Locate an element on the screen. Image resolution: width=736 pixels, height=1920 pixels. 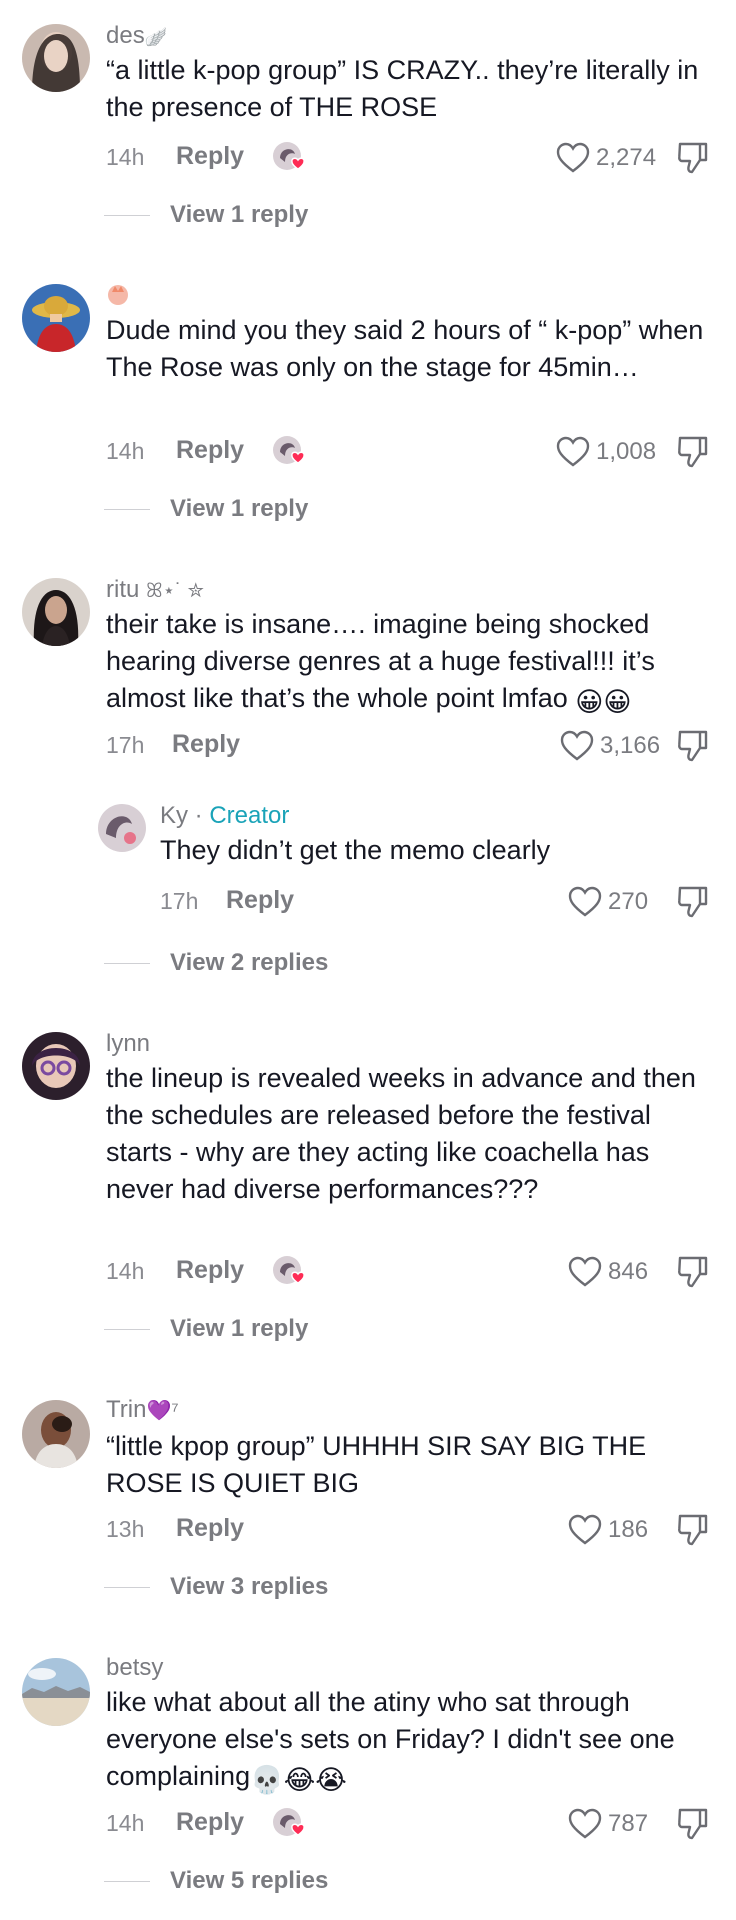
comment-emoji: 😀😀 is located at coordinates (603, 702).